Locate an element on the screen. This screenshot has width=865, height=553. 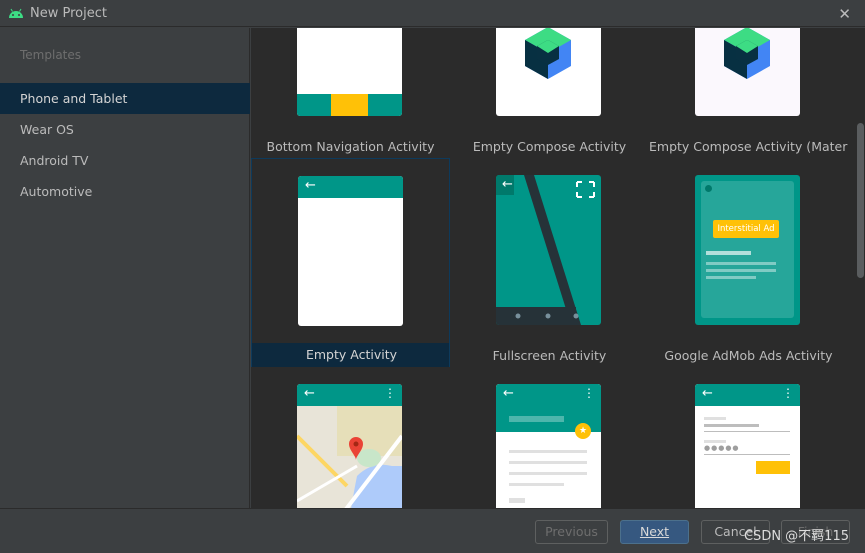
template-label: Empty Activity is located at coordinates (351, 354).